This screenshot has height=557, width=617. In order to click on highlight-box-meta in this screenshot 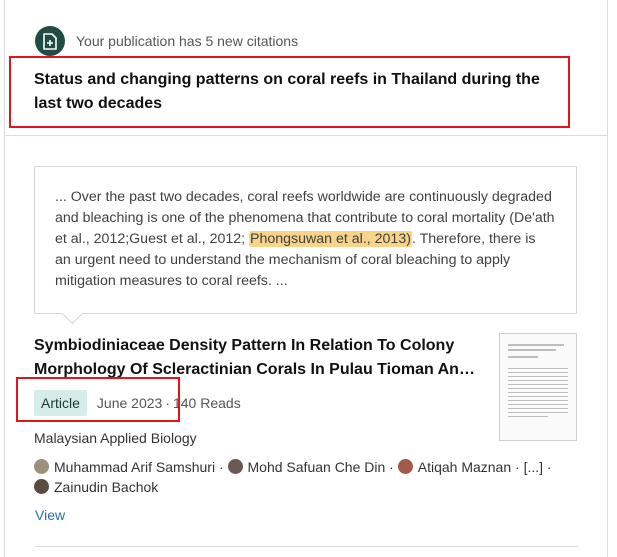, I will do `click(98, 399)`.